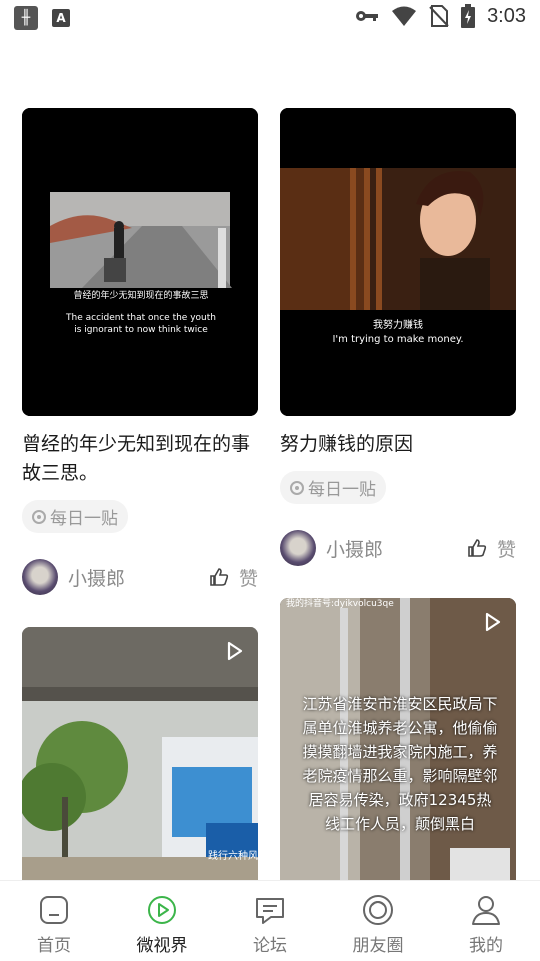  What do you see at coordinates (367, 16) in the screenshot?
I see `key-icon` at bounding box center [367, 16].